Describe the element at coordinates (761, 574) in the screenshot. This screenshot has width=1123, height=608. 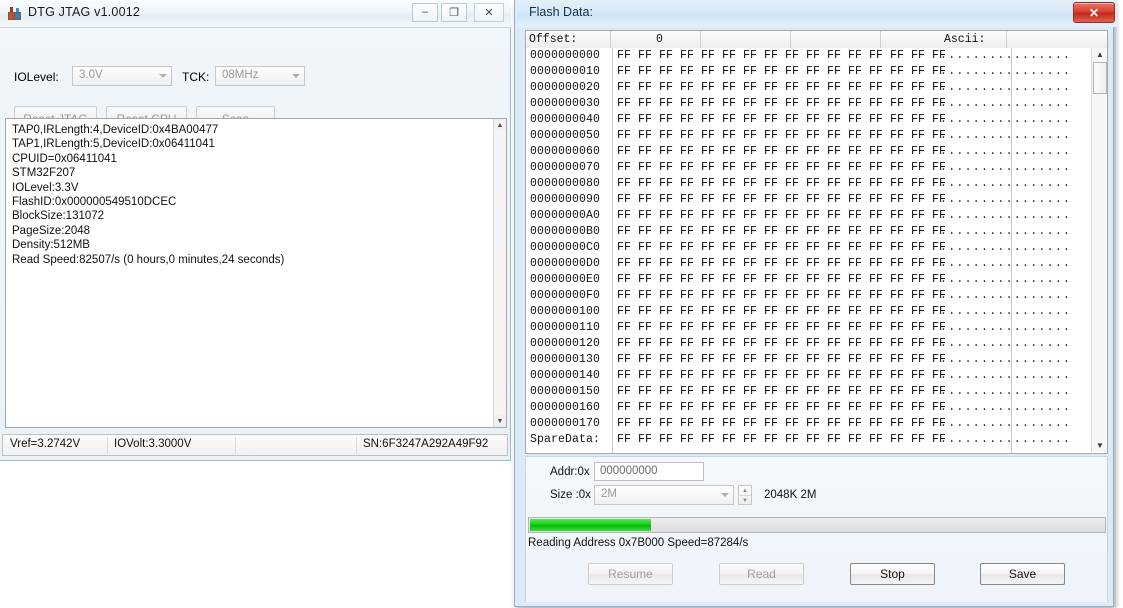
I see `read-button: Read` at that location.